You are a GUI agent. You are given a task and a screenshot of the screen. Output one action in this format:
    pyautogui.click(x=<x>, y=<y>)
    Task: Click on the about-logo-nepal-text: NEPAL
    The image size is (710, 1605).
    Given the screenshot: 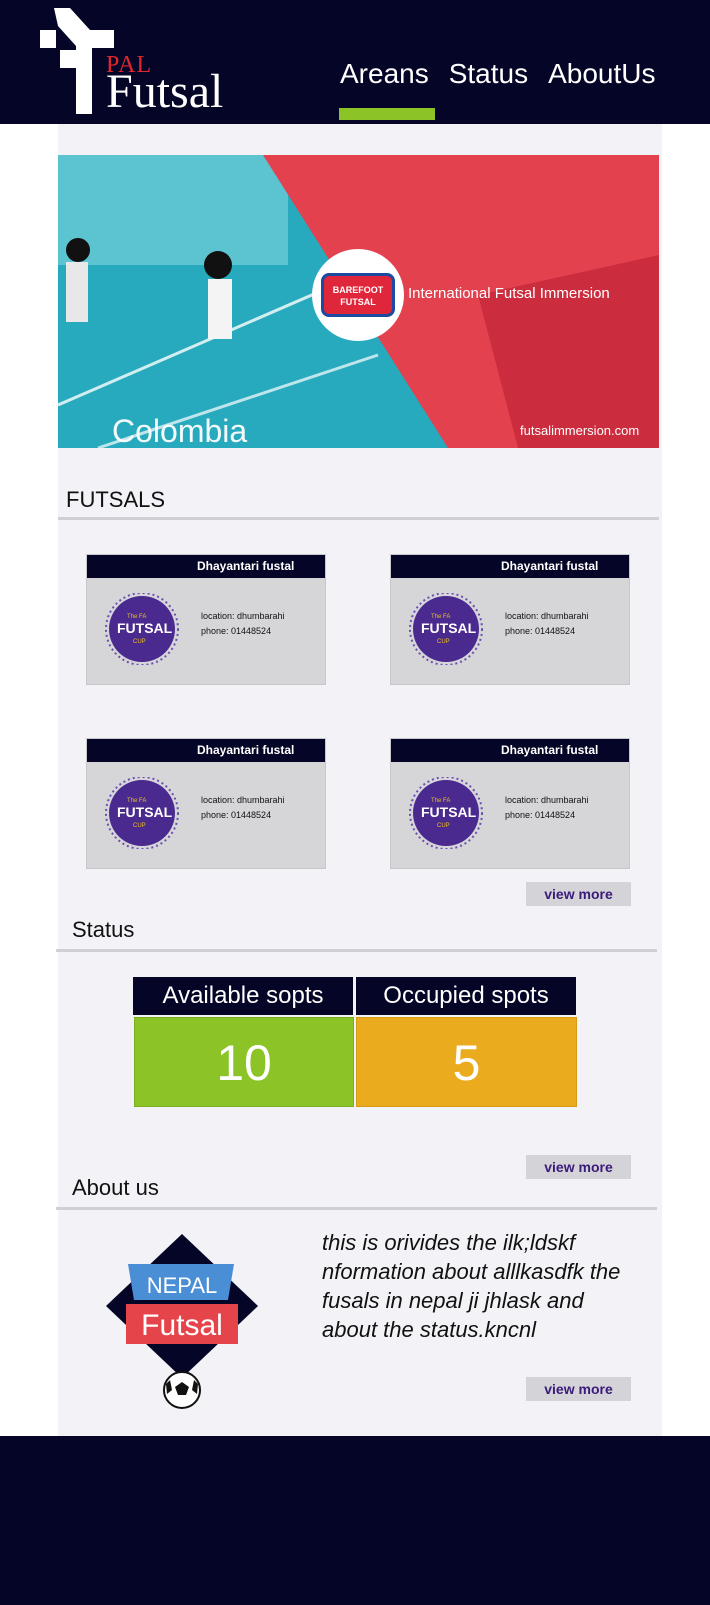 What is the action you would take?
    pyautogui.click(x=182, y=1285)
    